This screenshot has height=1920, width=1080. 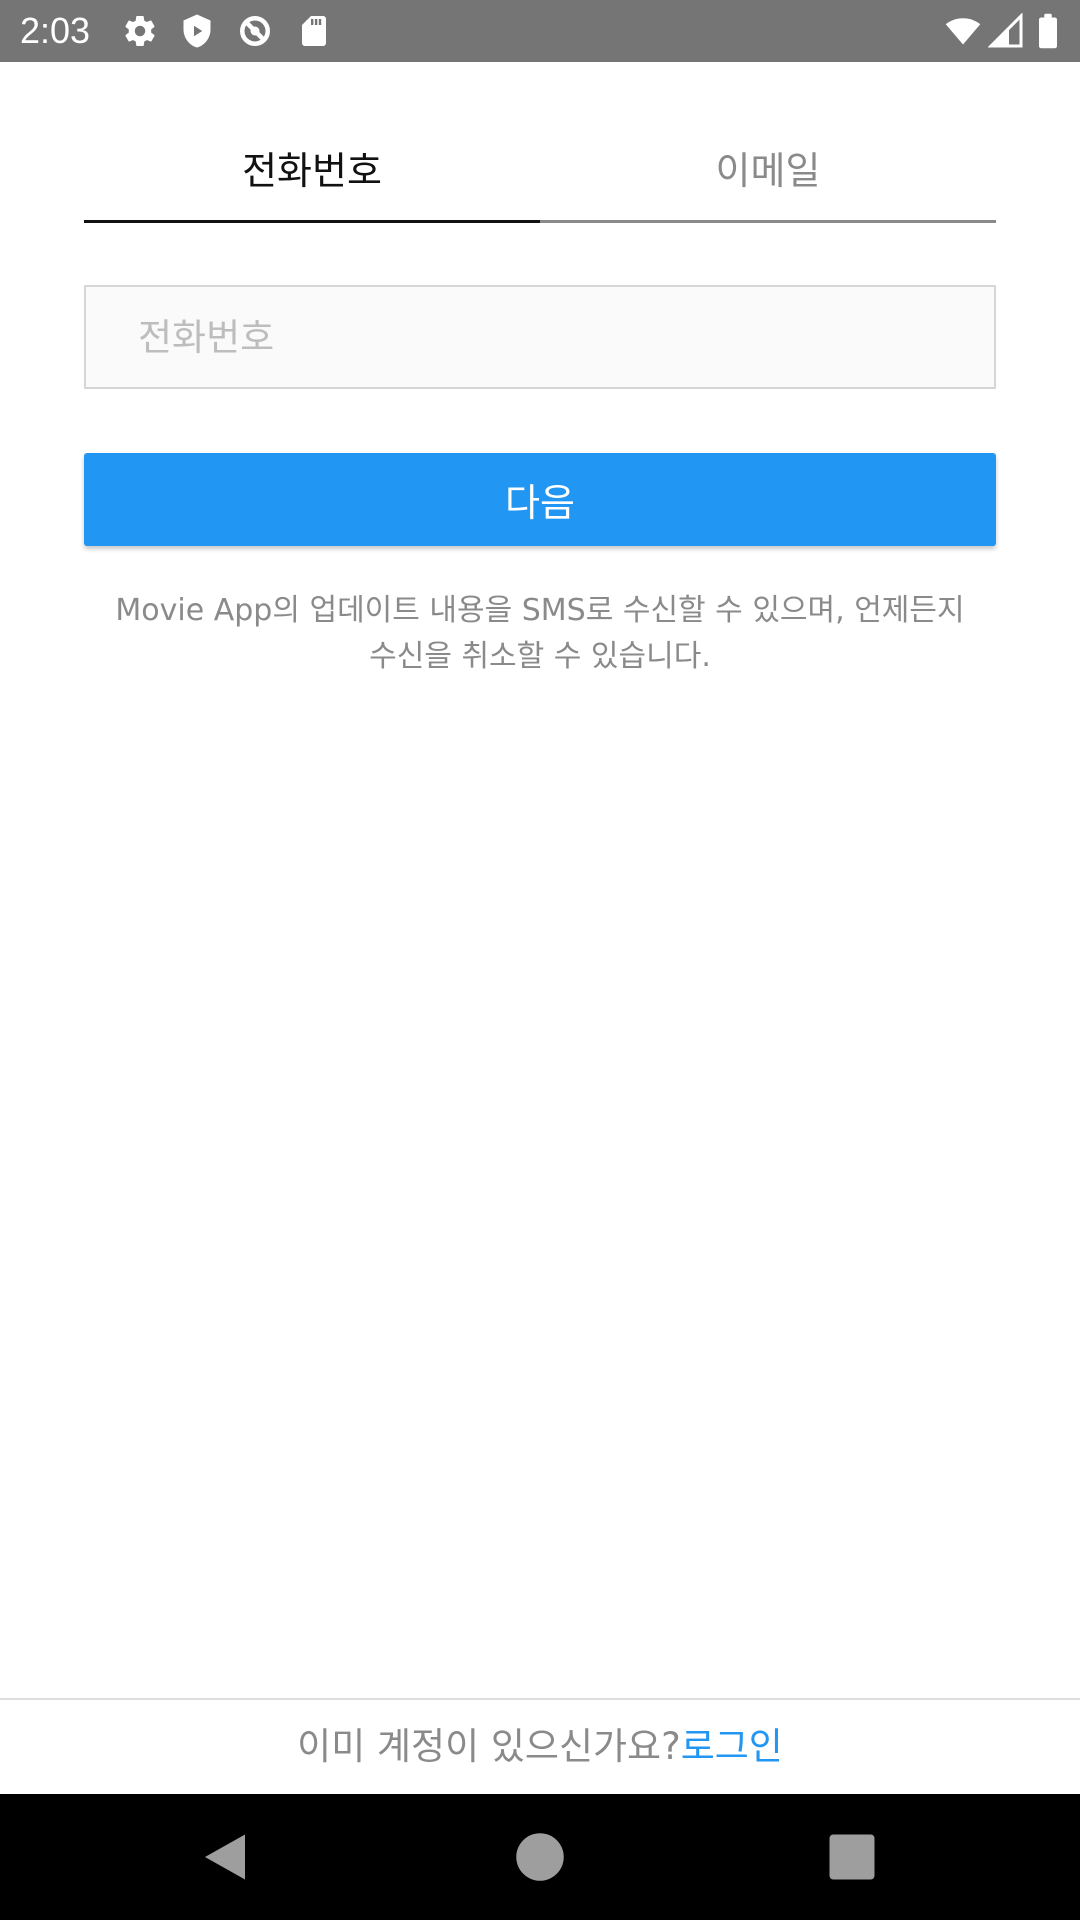 I want to click on back-icon, so click(x=225, y=1857).